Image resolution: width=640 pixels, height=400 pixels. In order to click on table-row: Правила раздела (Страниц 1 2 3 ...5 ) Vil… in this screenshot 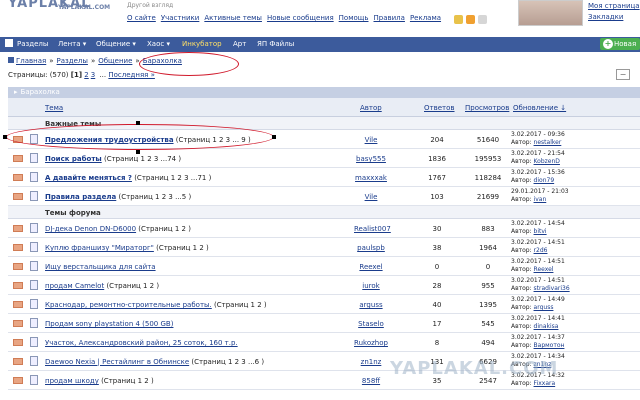, I will do `click(324, 196)`.